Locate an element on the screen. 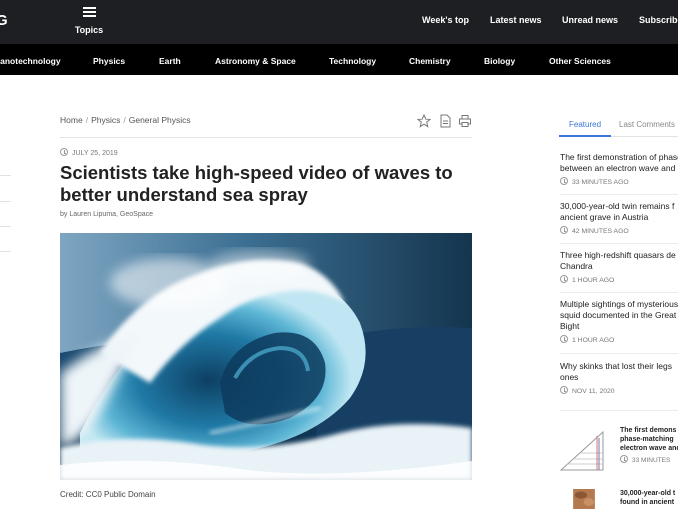  category-technology: Technology is located at coordinates (352, 61).